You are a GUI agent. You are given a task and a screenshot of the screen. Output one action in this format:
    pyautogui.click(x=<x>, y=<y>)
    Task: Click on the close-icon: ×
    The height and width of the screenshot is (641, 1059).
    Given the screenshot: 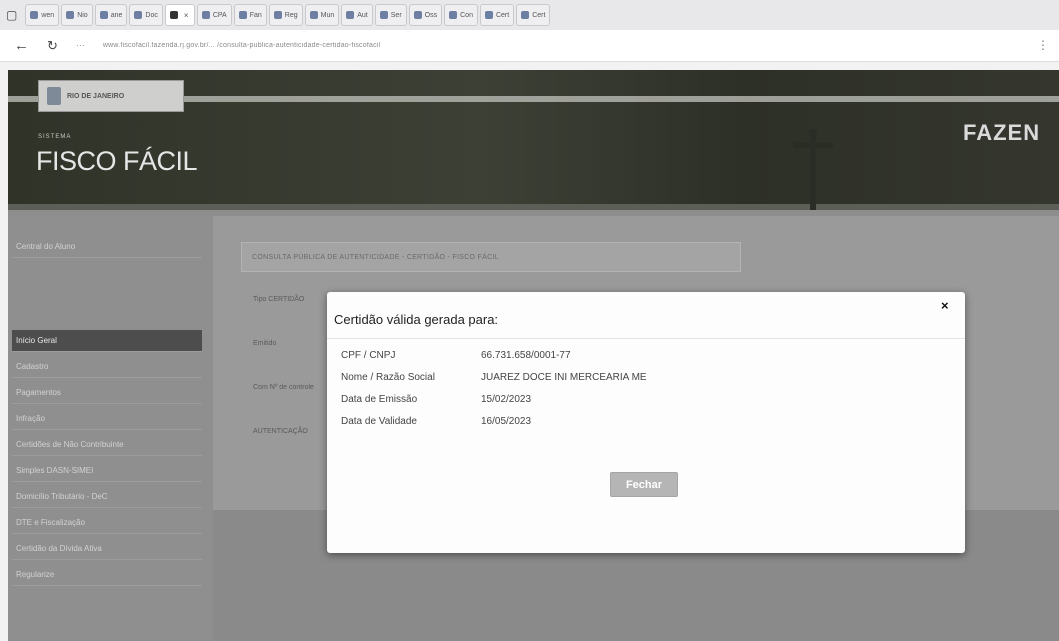 What is the action you would take?
    pyautogui.click(x=945, y=305)
    